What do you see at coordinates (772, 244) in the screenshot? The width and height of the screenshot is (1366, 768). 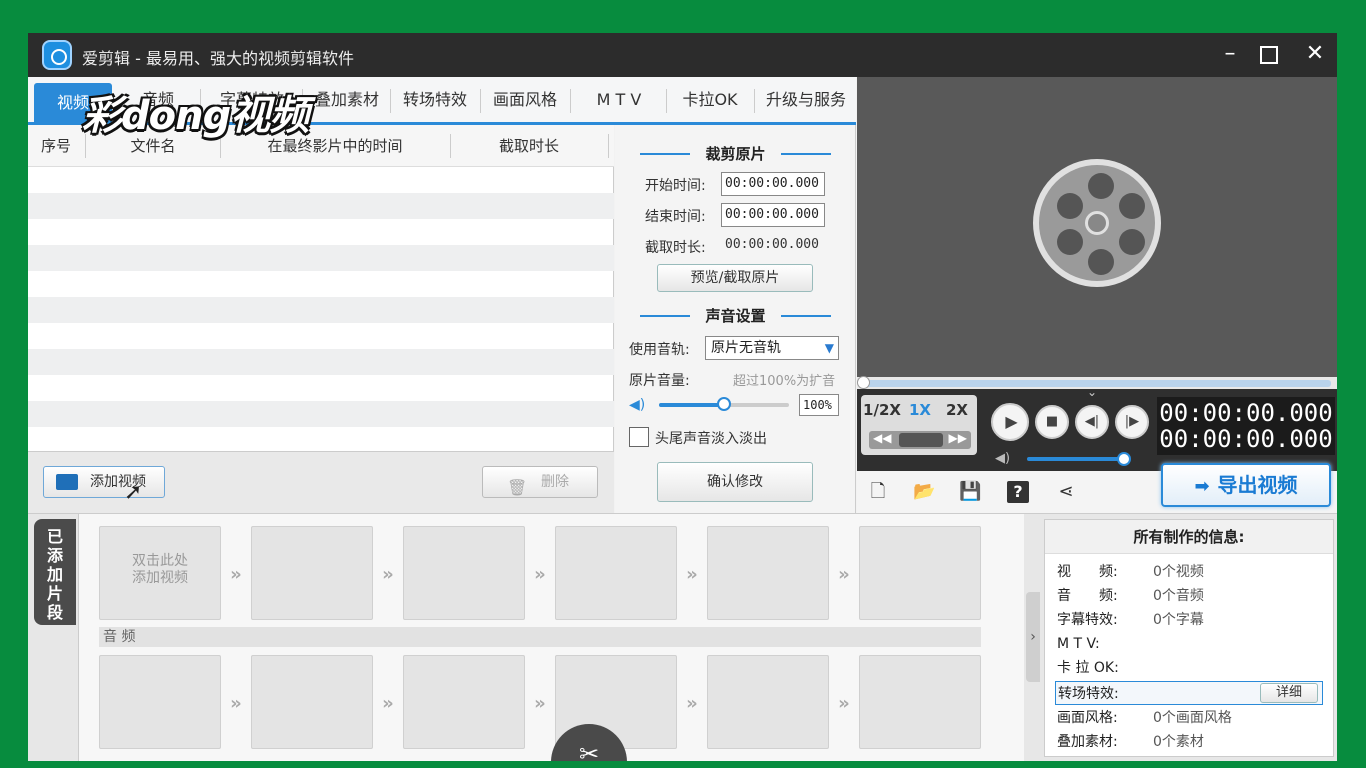 I see `duration-value: 00:00:00.000` at bounding box center [772, 244].